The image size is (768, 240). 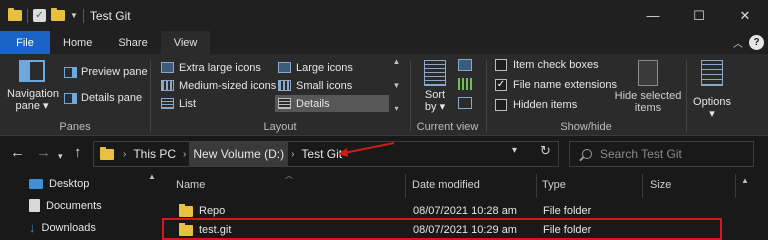 I want to click on column-date-modified: Date modified, so click(x=446, y=185).